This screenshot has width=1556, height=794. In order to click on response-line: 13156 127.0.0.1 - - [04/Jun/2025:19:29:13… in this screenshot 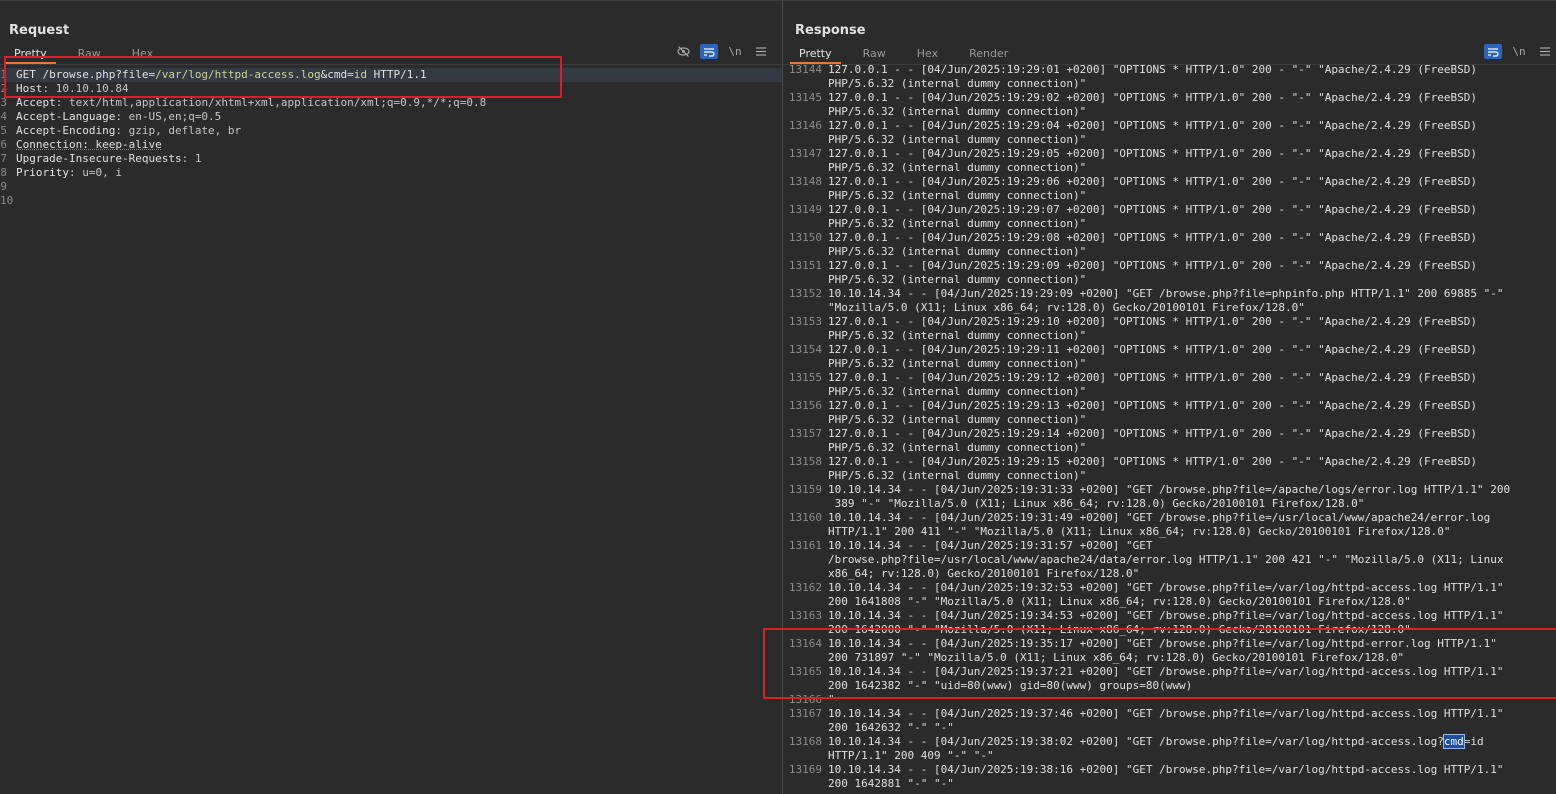, I will do `click(1169, 413)`.